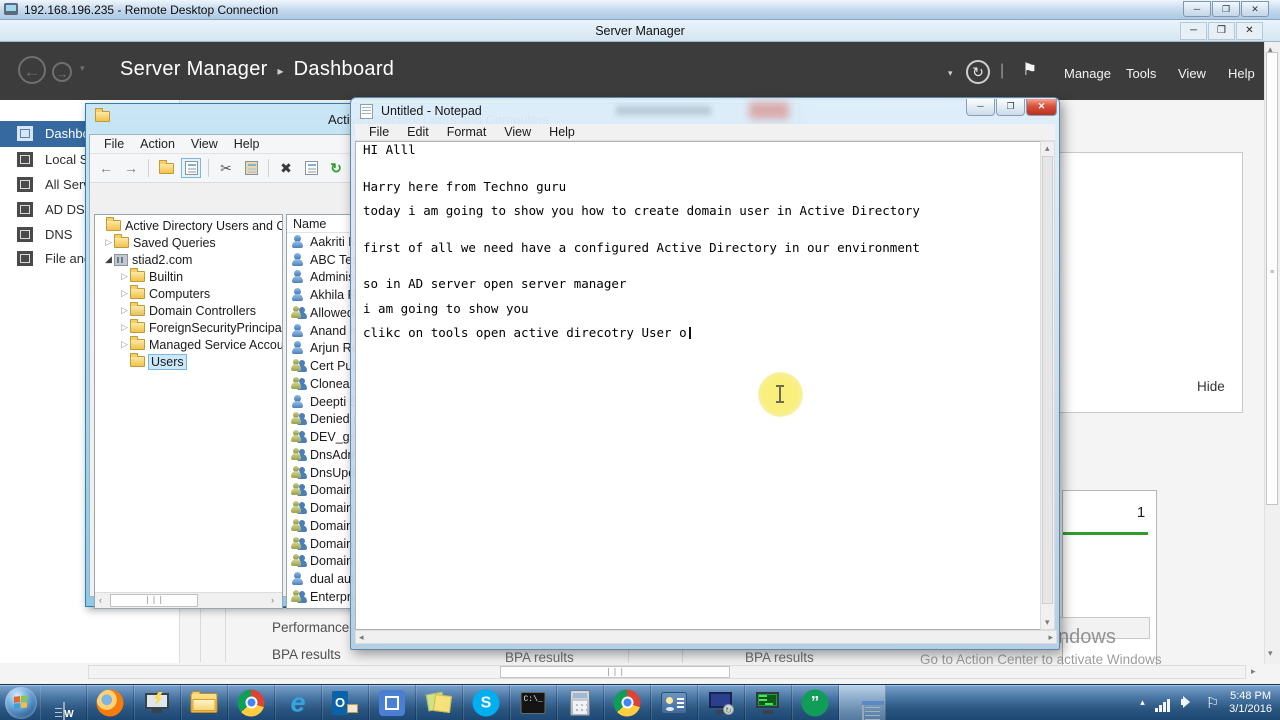  What do you see at coordinates (706, 637) in the screenshot?
I see `notepad-horizontal-scrollbar: ◂ ▸` at bounding box center [706, 637].